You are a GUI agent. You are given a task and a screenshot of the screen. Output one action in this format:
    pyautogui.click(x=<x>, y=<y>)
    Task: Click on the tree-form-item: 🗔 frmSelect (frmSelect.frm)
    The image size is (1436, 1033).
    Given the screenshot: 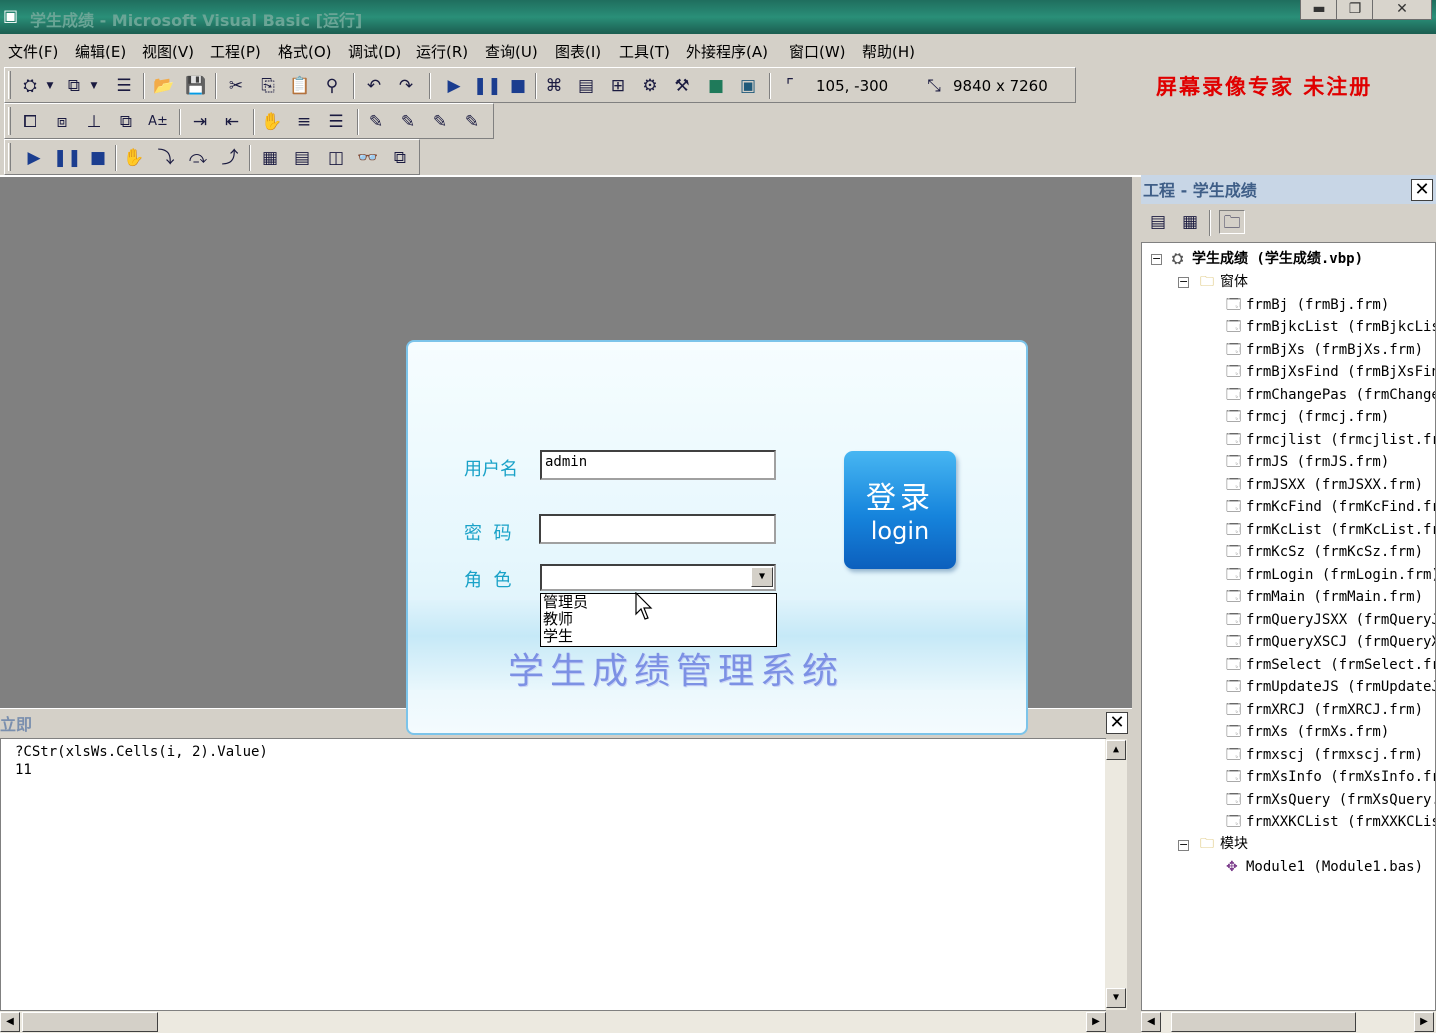 What is the action you would take?
    pyautogui.click(x=1330, y=665)
    